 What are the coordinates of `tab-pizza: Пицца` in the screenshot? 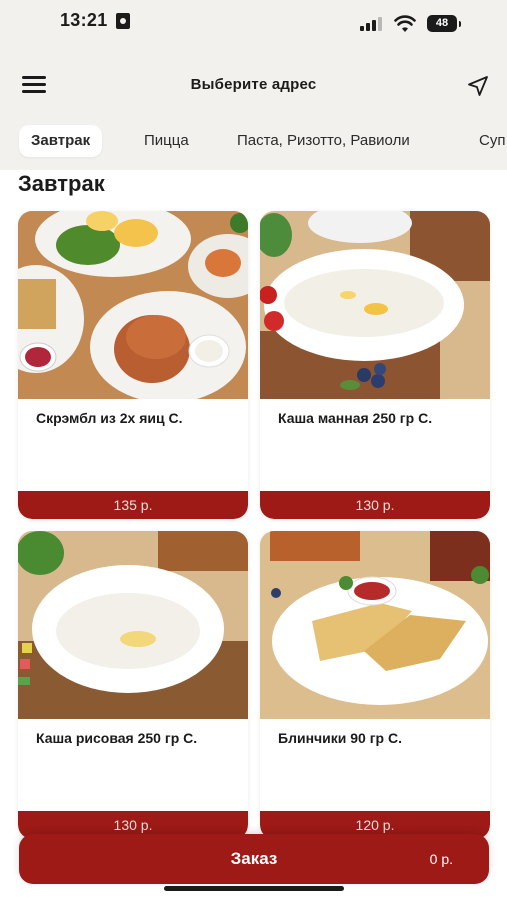 It's located at (166, 141).